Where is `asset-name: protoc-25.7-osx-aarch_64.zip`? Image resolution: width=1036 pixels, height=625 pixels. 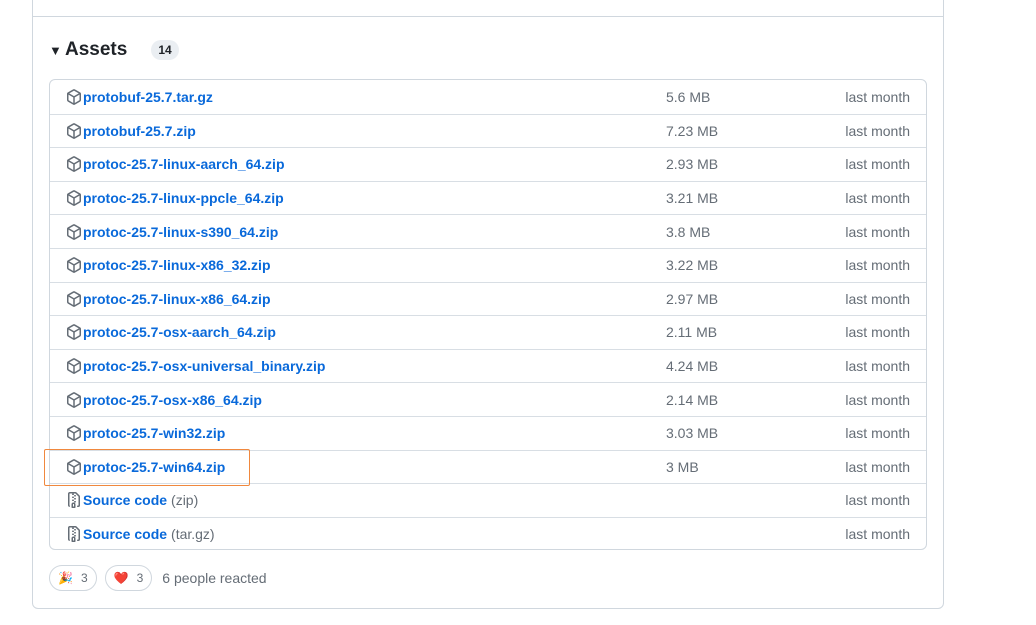
asset-name: protoc-25.7-osx-aarch_64.zip is located at coordinates (179, 332).